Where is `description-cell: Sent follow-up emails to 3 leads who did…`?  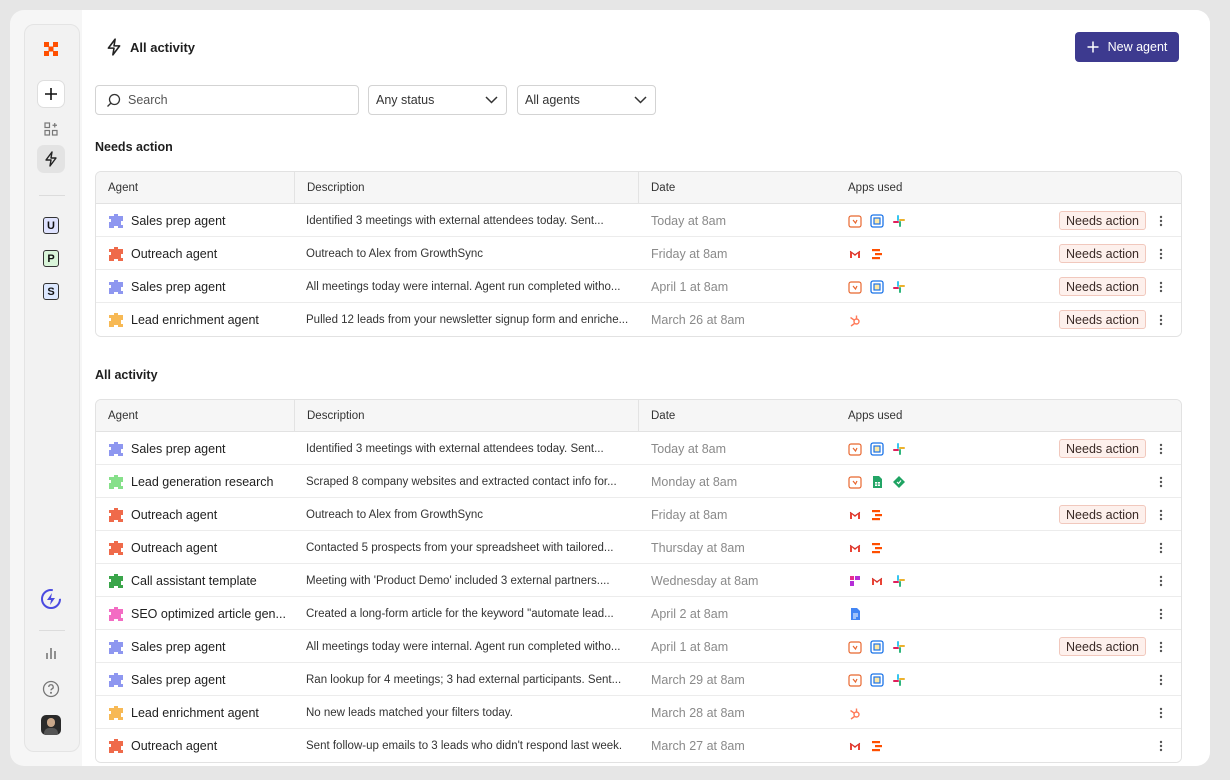
description-cell: Sent follow-up emails to 3 leads who did… is located at coordinates (464, 745).